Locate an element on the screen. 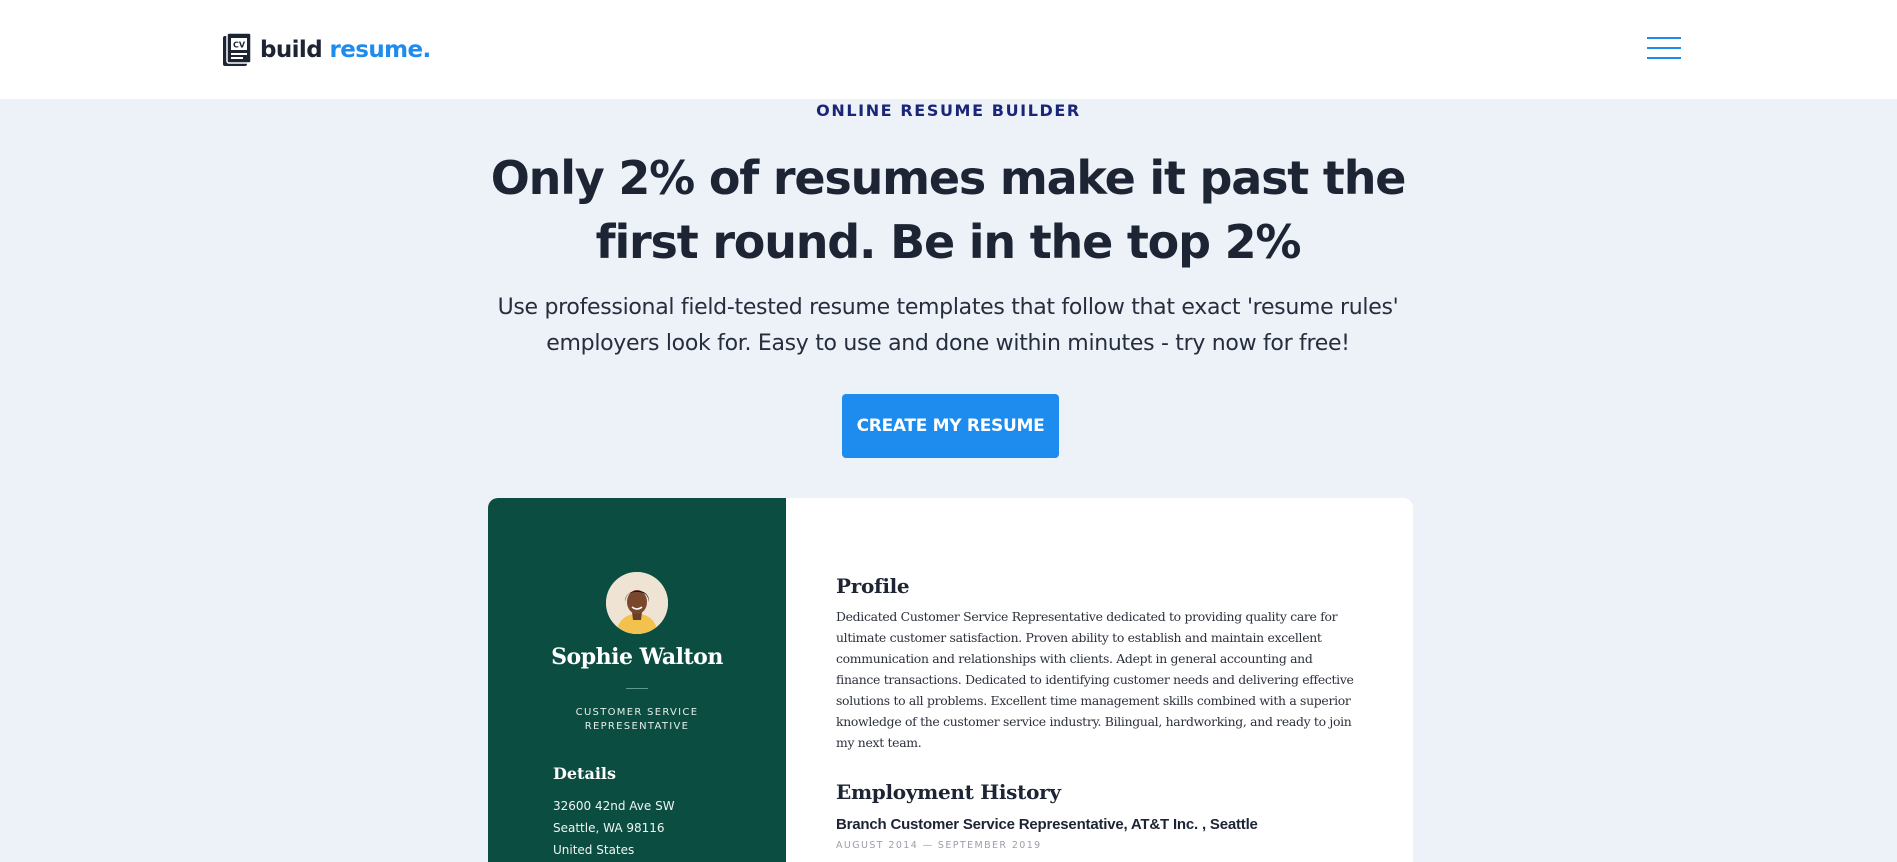 The image size is (1897, 862). brand-name-part2: resume. is located at coordinates (380, 50).